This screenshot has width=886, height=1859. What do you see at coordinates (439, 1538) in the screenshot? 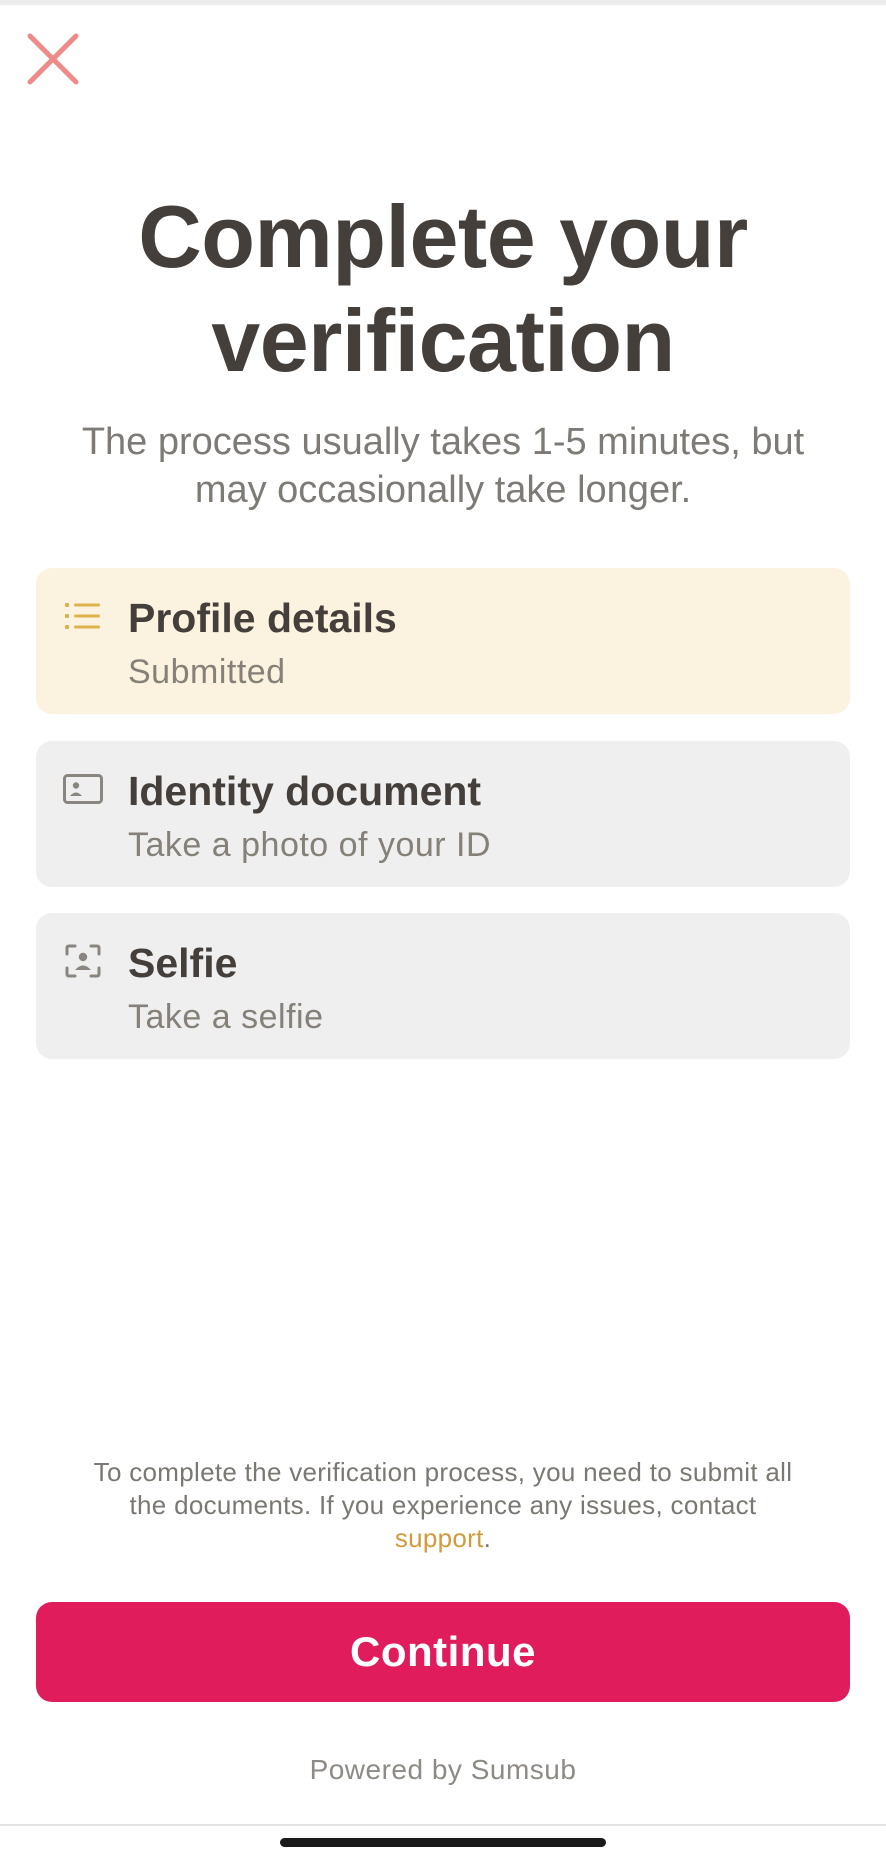
I see `support-link: support` at bounding box center [439, 1538].